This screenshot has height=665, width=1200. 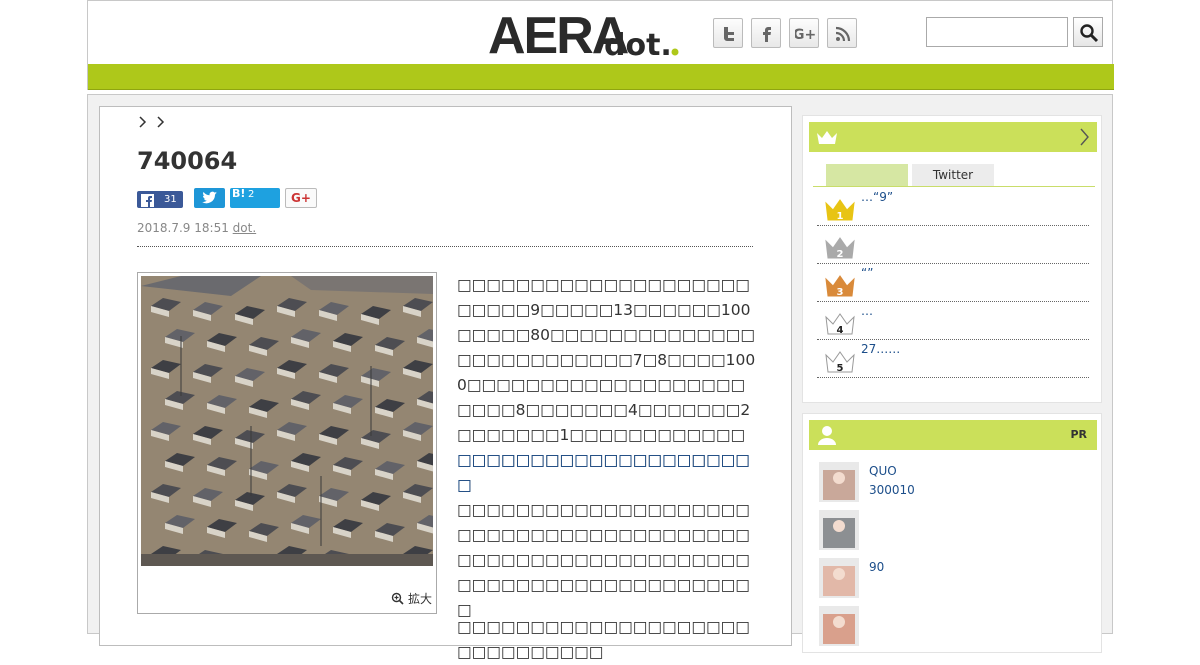 What do you see at coordinates (997, 32) in the screenshot?
I see `search-input` at bounding box center [997, 32].